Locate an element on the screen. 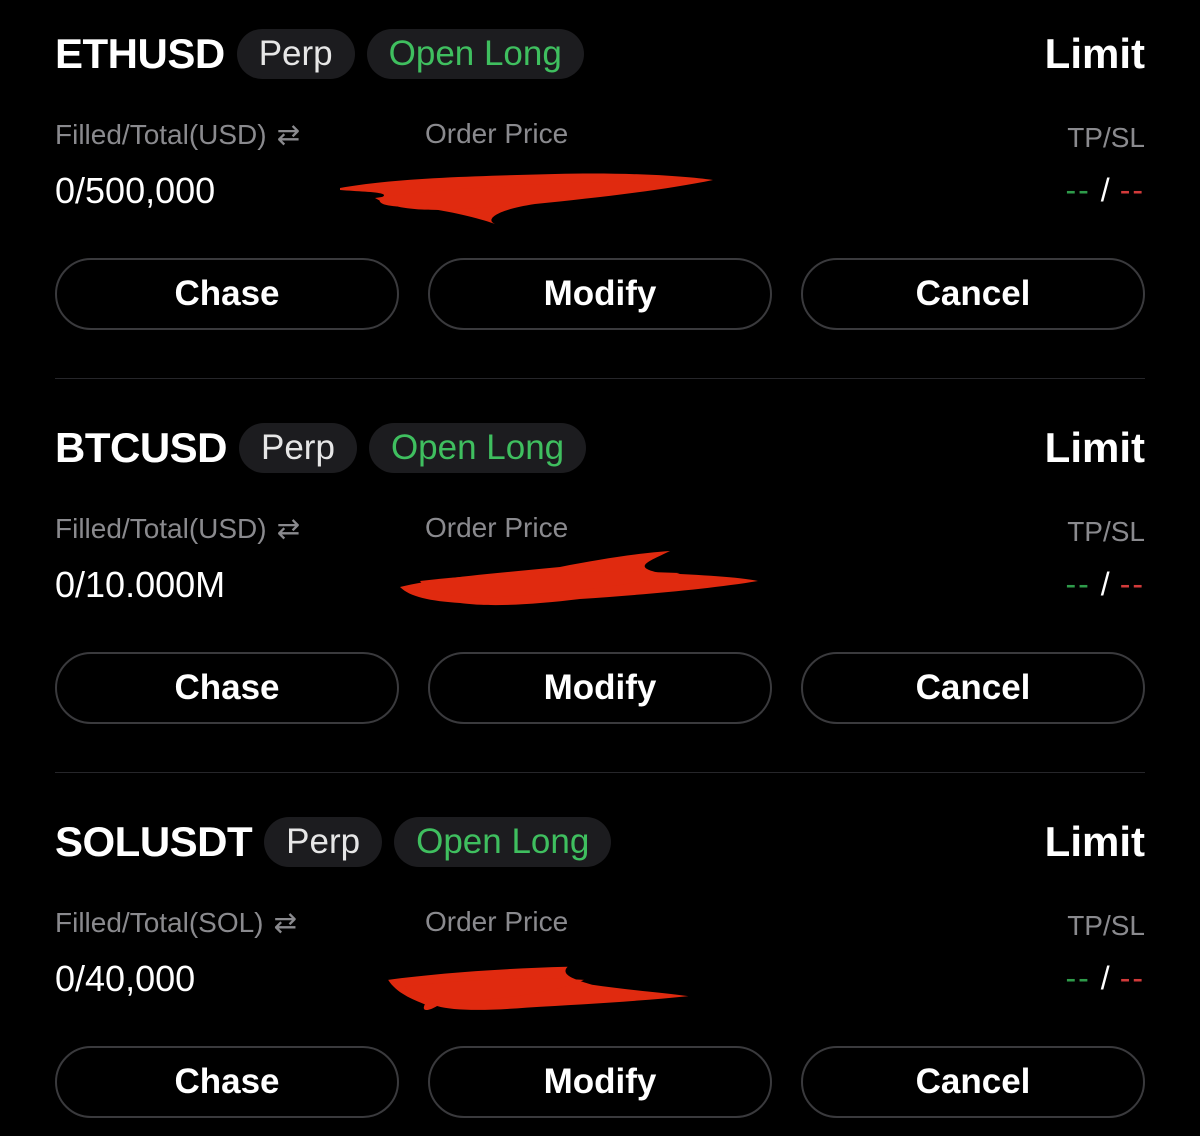 The width and height of the screenshot is (1200, 1136). filled-total-value: 0/40,000 is located at coordinates (125, 978).